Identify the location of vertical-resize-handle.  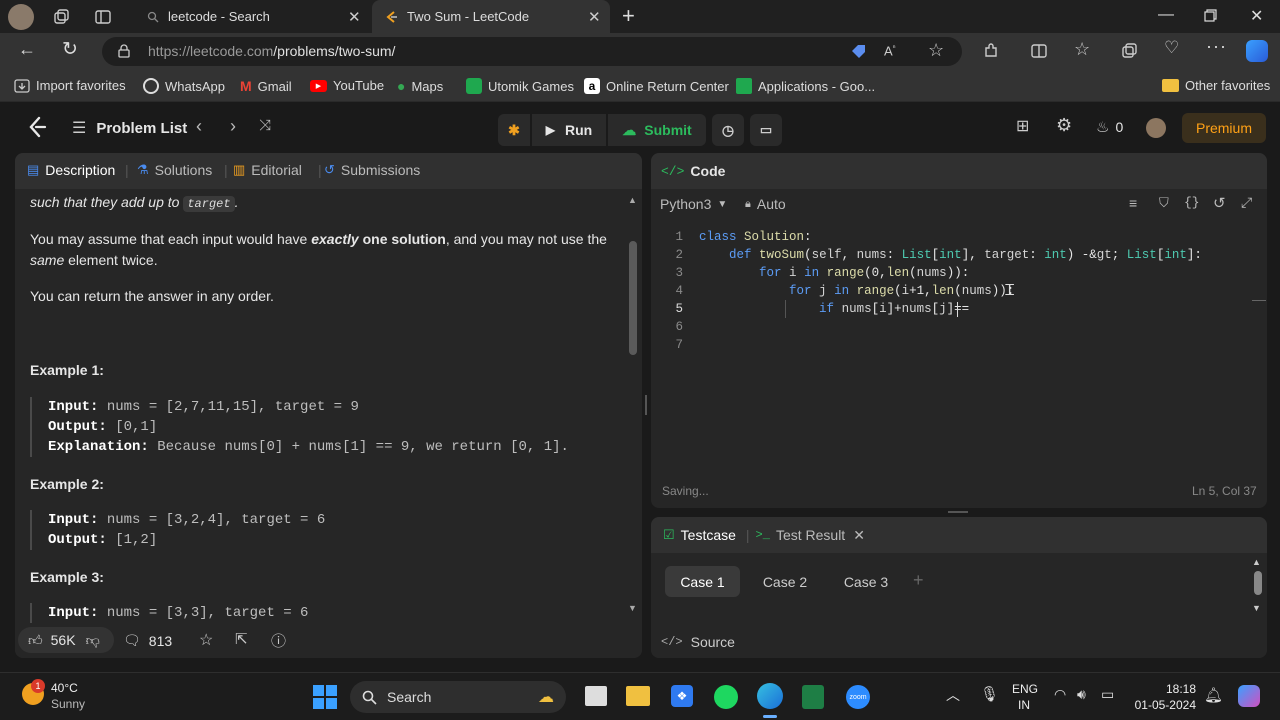
(958, 512).